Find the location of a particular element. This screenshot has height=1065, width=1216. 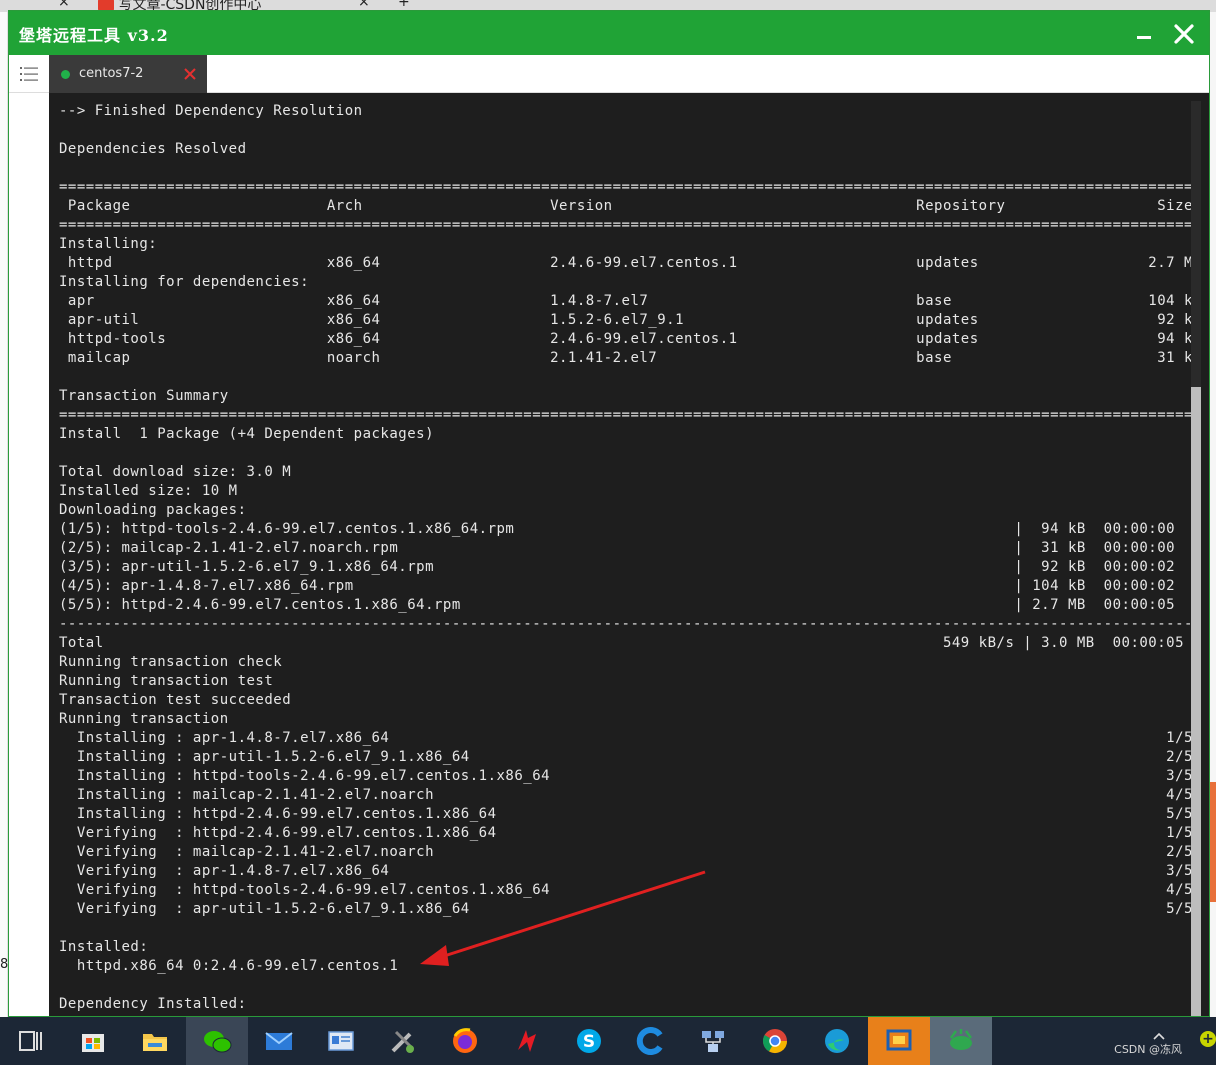

task-view-icon is located at coordinates (30, 1041).